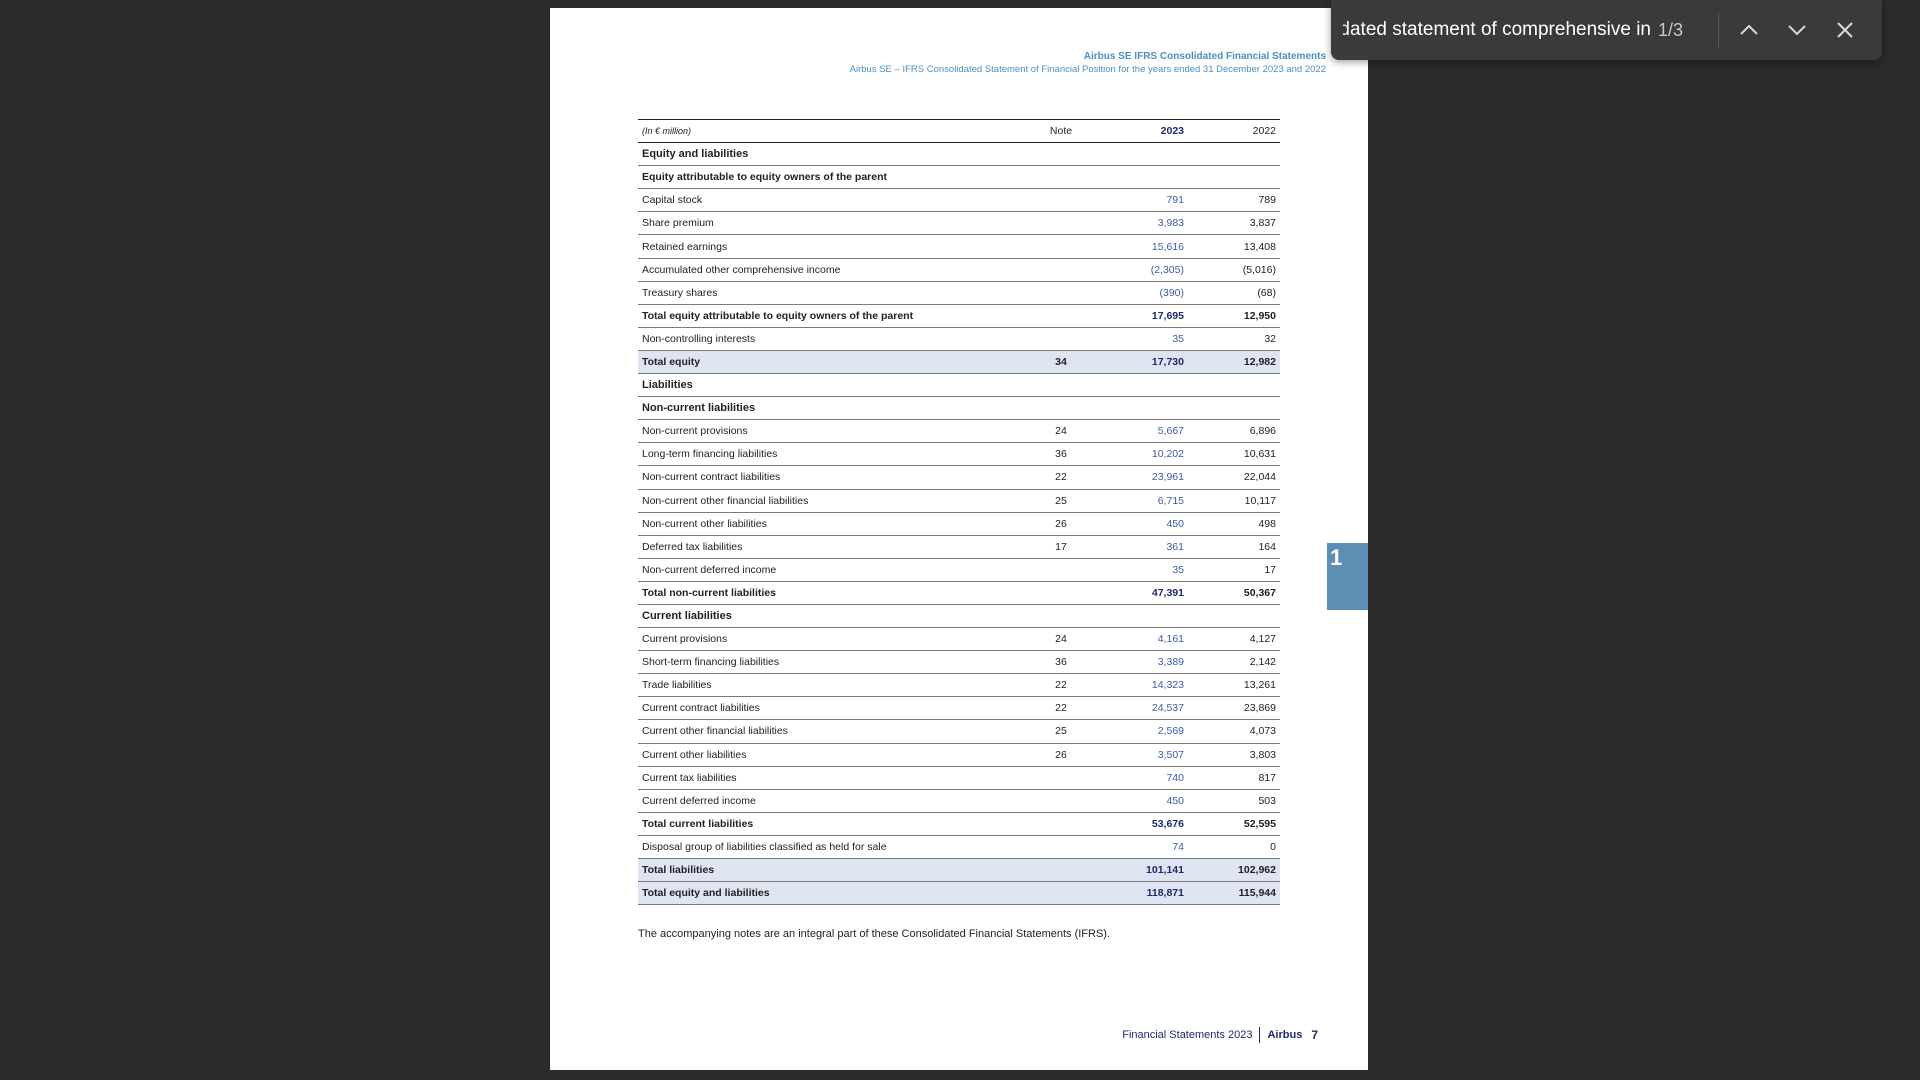  What do you see at coordinates (1234, 547) in the screenshot?
I see `row-value-2022: 164` at bounding box center [1234, 547].